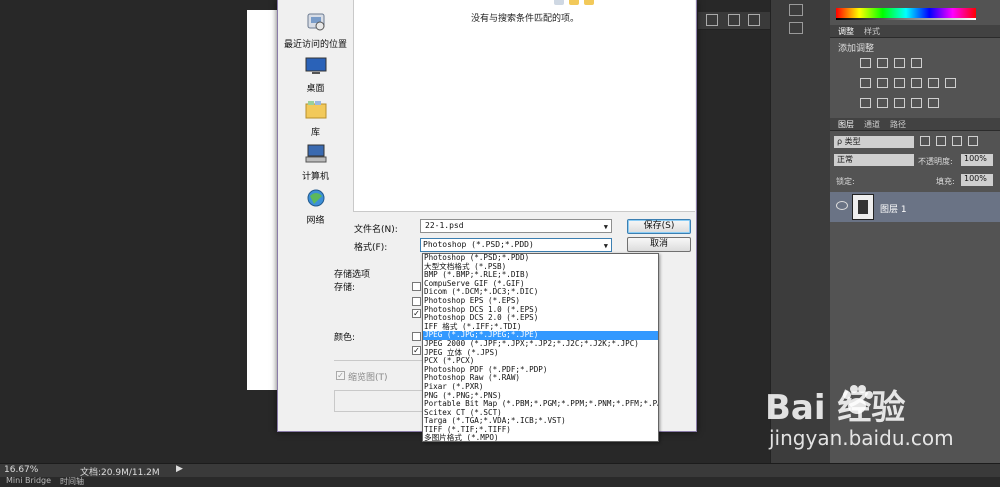  I want to click on bottom-panel-tabs: Mini Bridge 时间轴, so click(500, 481).